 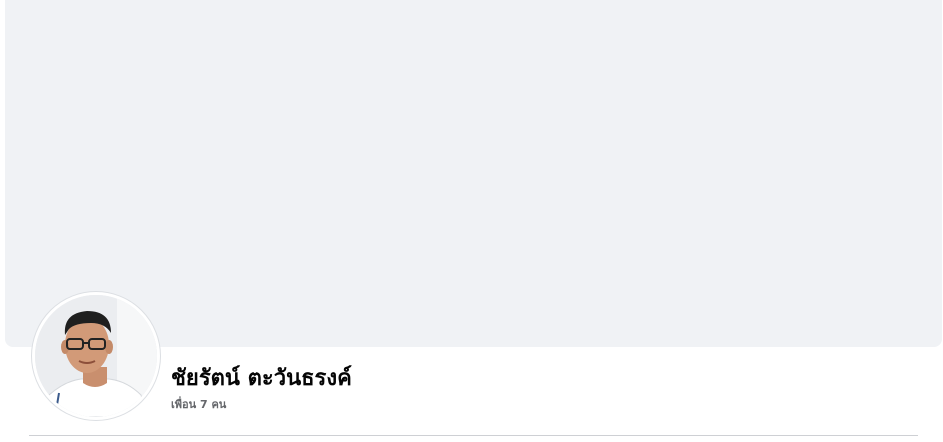 I want to click on divider, so click(x=473, y=435).